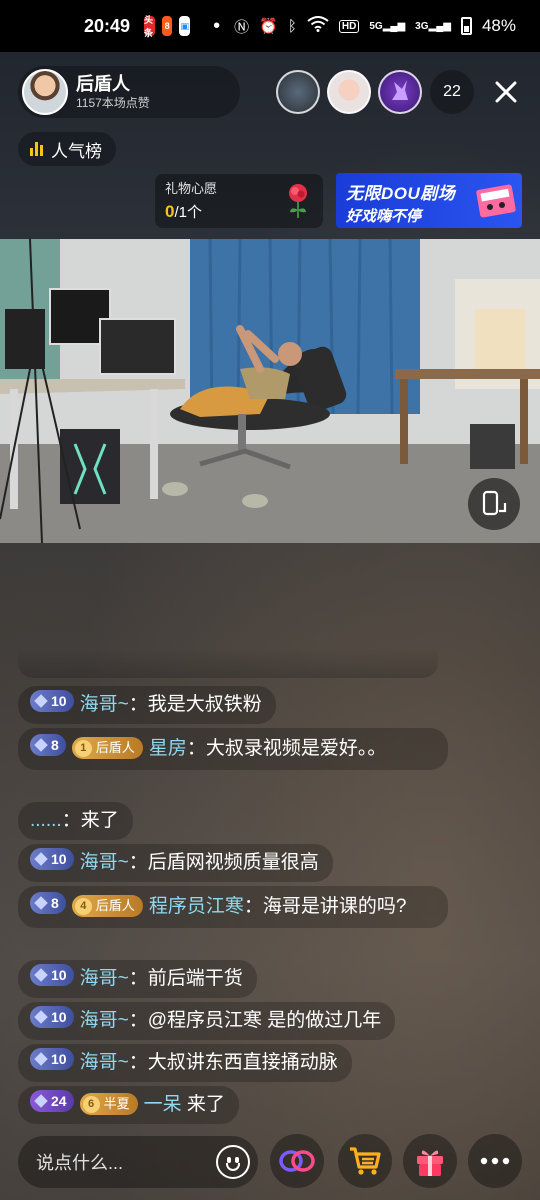  I want to click on signal-5g-icon: 5G▂▄▆, so click(387, 26).